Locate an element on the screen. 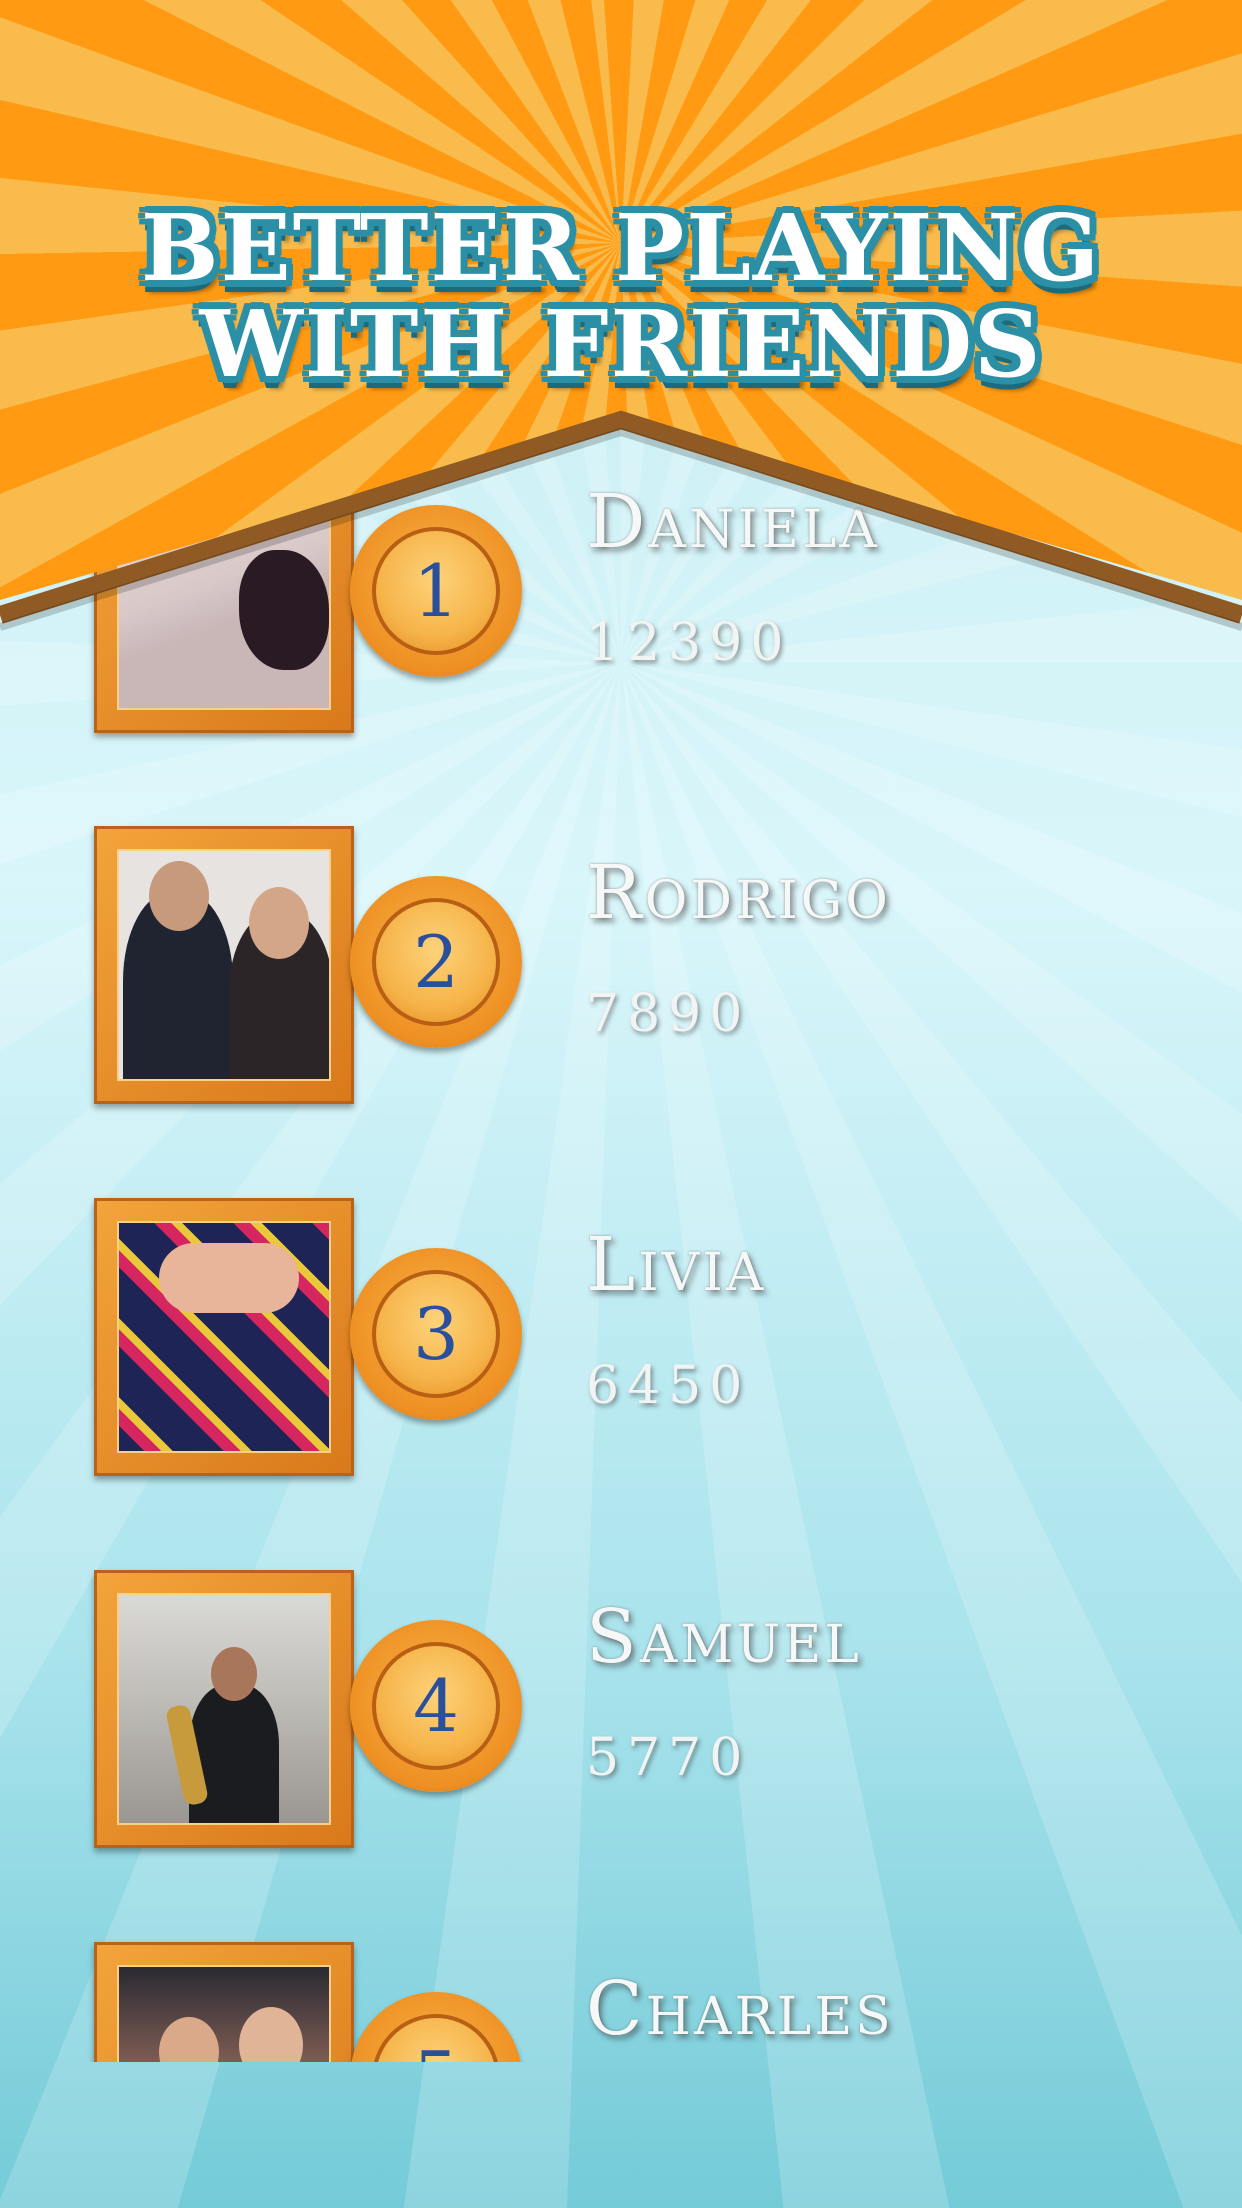 Image resolution: width=1242 pixels, height=2208 pixels. rank-medal: 3 is located at coordinates (436, 1334).